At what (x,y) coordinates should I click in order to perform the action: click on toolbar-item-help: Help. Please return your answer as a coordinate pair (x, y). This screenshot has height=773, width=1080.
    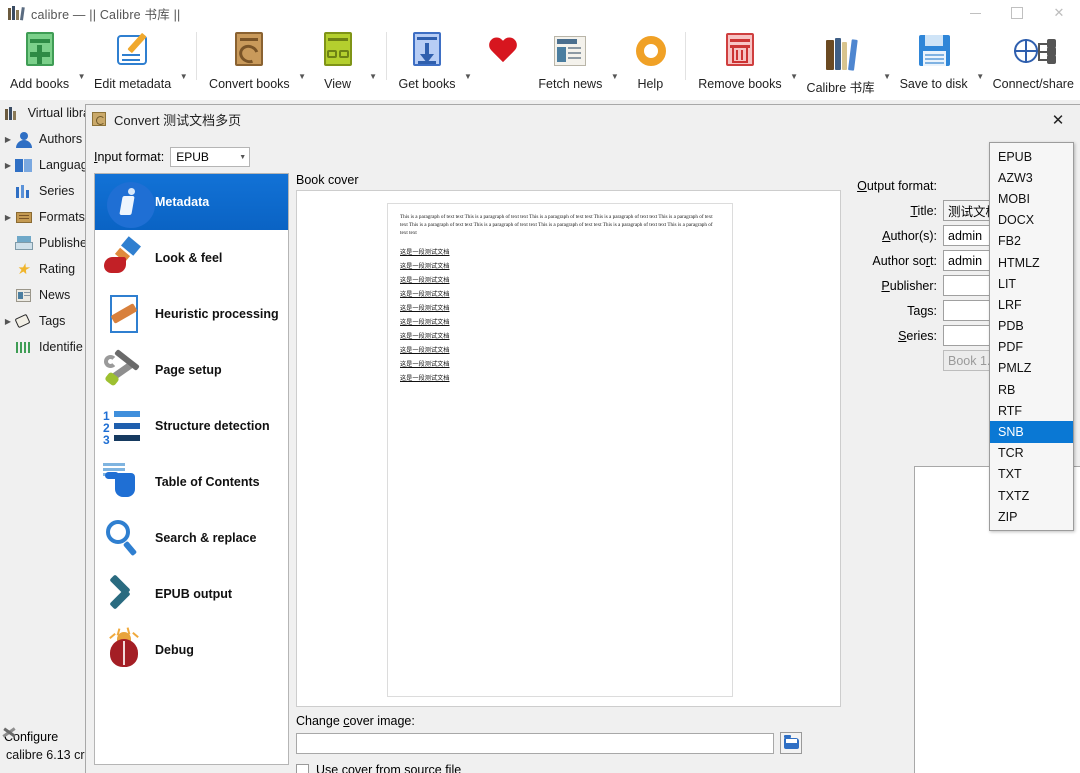
    Looking at the image, I should click on (650, 58).